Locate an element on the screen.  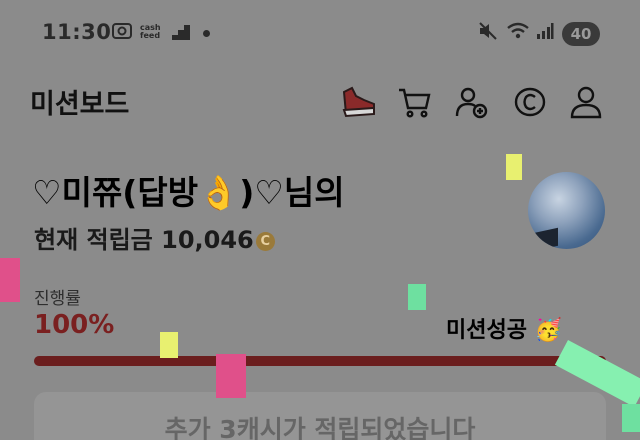
balance-line: 현재 적립금 10,046 C is located at coordinates (154, 237).